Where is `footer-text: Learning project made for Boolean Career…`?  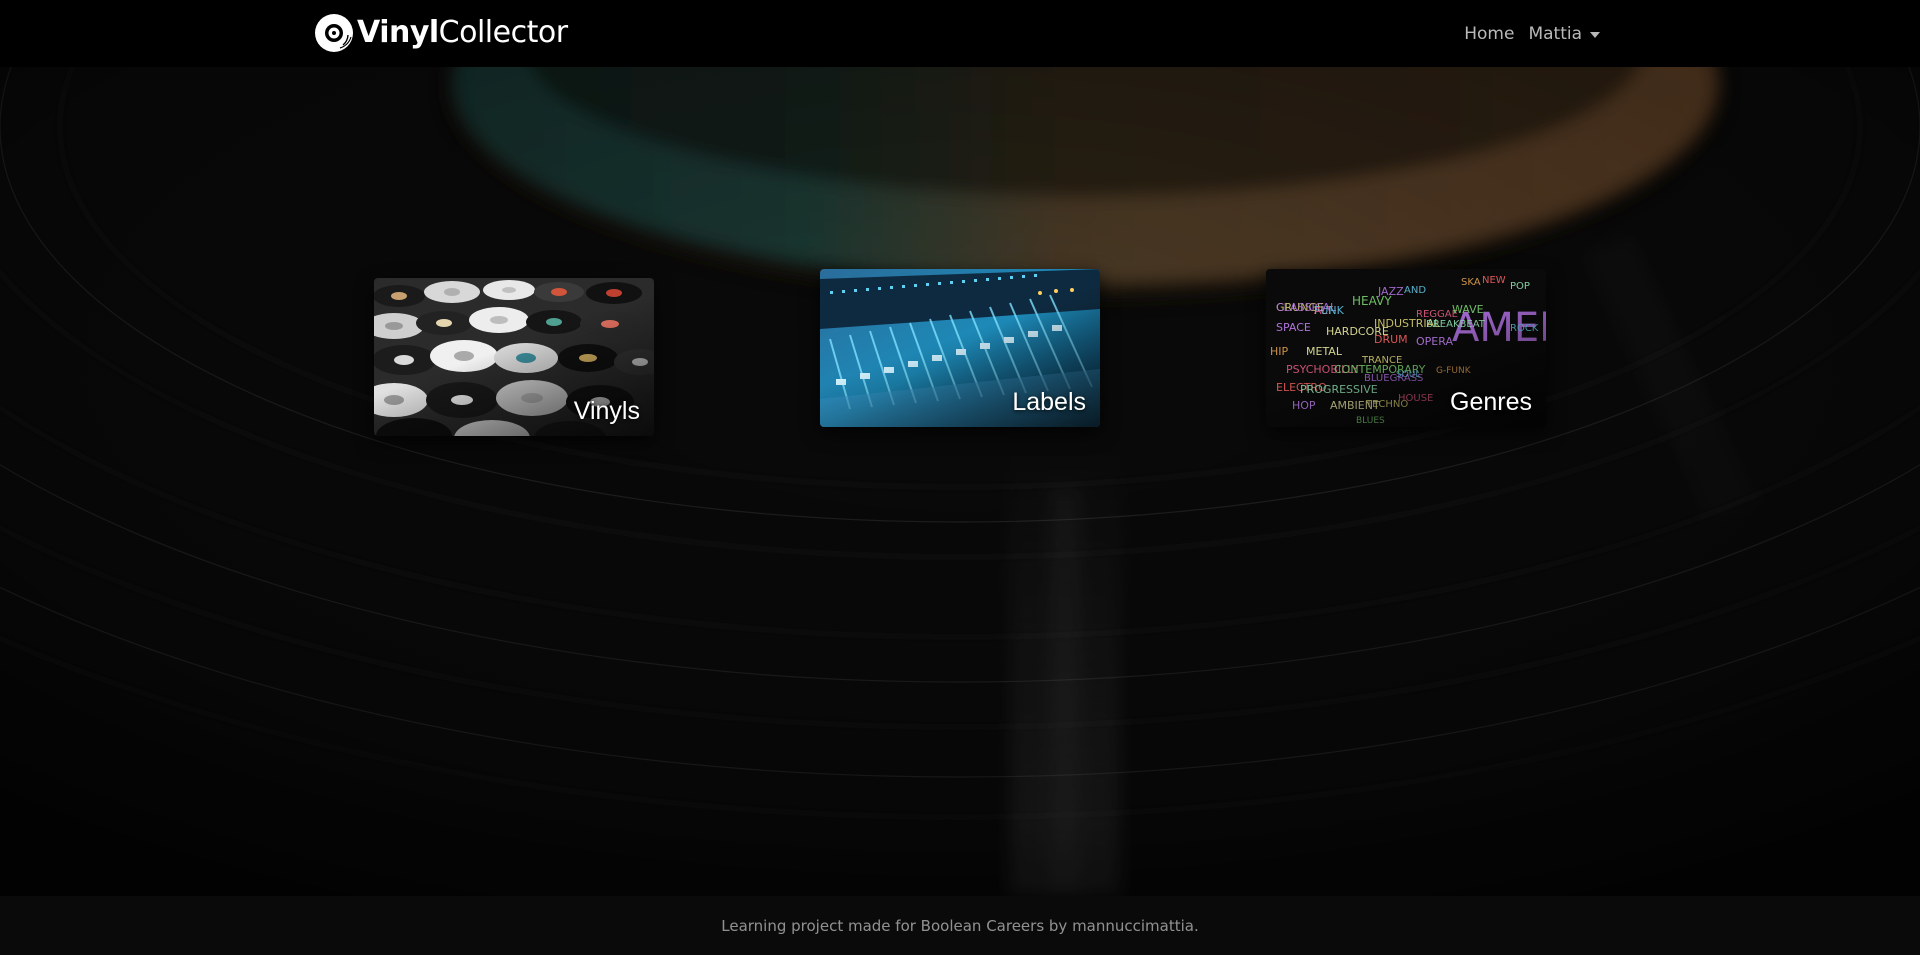
footer-text: Learning project made for Boolean Career… is located at coordinates (960, 925).